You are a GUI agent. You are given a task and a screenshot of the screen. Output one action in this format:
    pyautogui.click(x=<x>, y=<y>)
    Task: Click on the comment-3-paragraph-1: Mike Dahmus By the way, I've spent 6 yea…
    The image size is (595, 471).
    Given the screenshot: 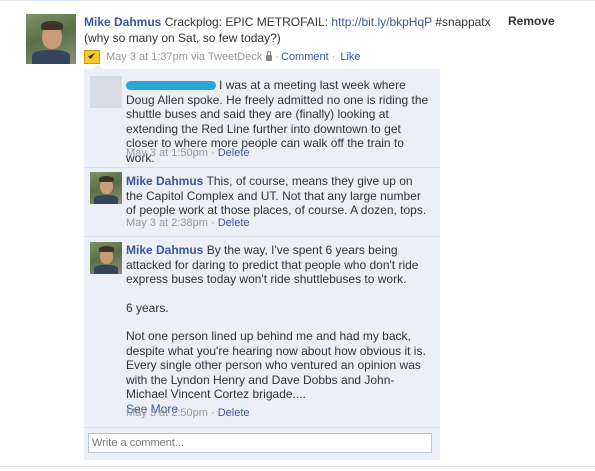 What is the action you would take?
    pyautogui.click(x=272, y=264)
    